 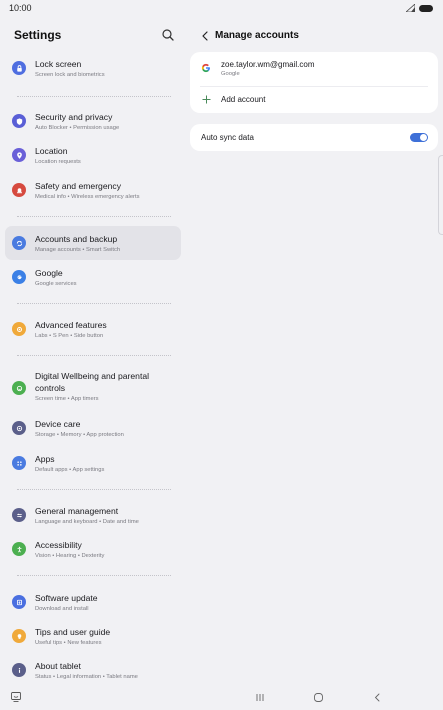 I want to click on menu-item-subtitle: Download and install, so click(x=62, y=609).